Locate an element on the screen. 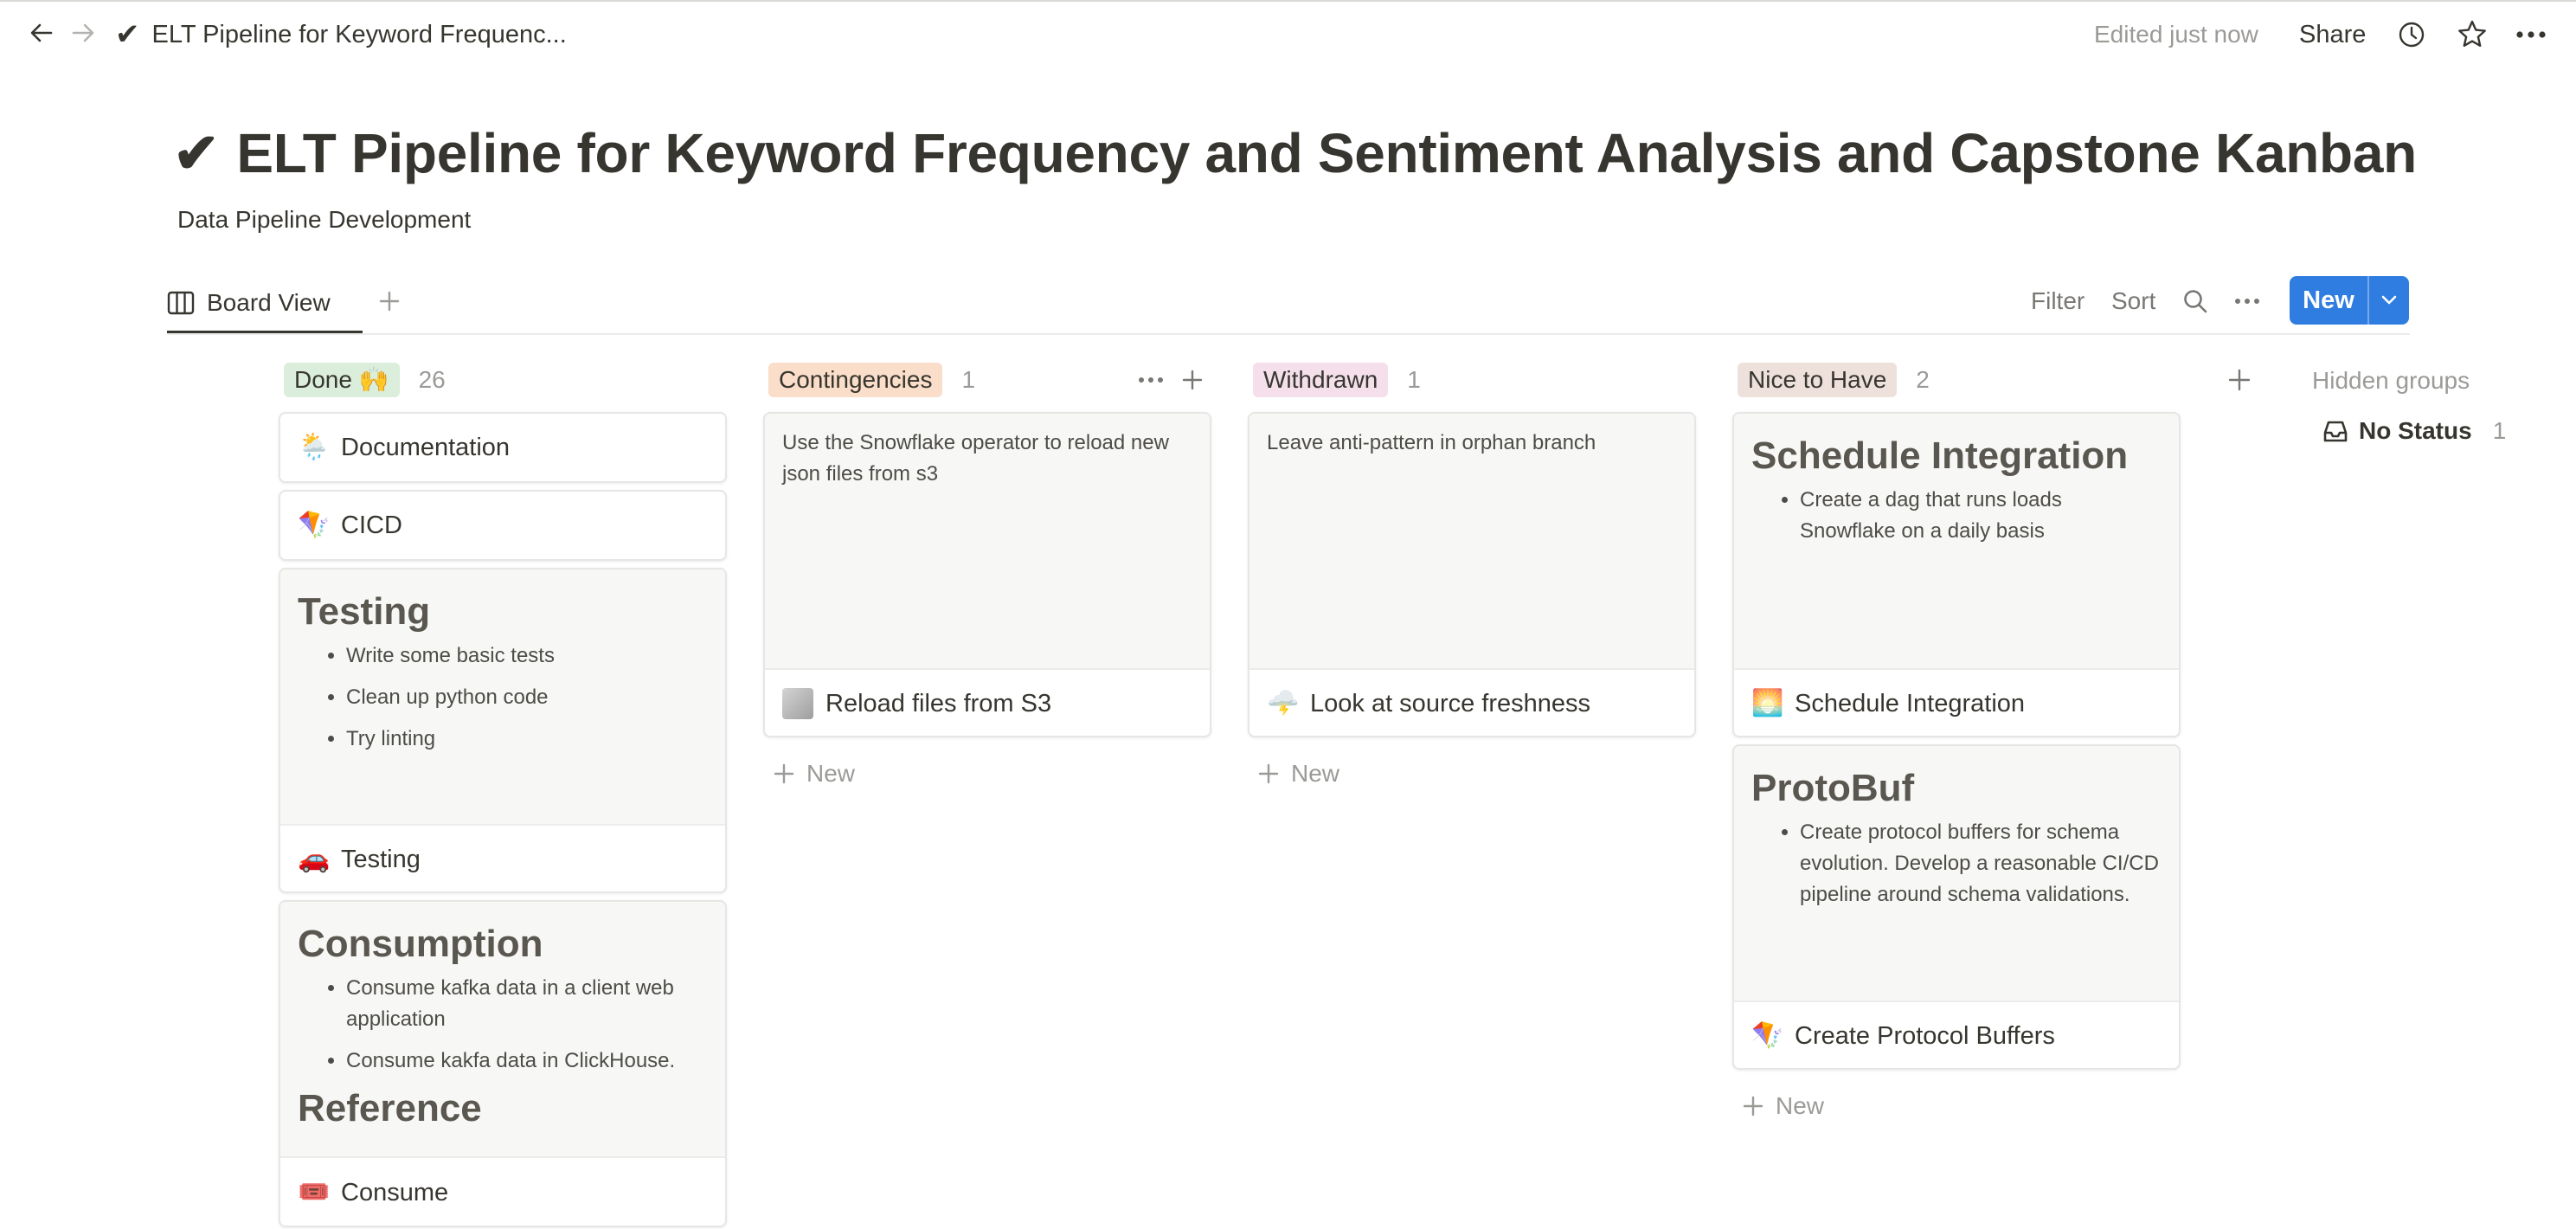 This screenshot has height=1229, width=2576. status-tag-withdrawn: Withdrawn is located at coordinates (1321, 380).